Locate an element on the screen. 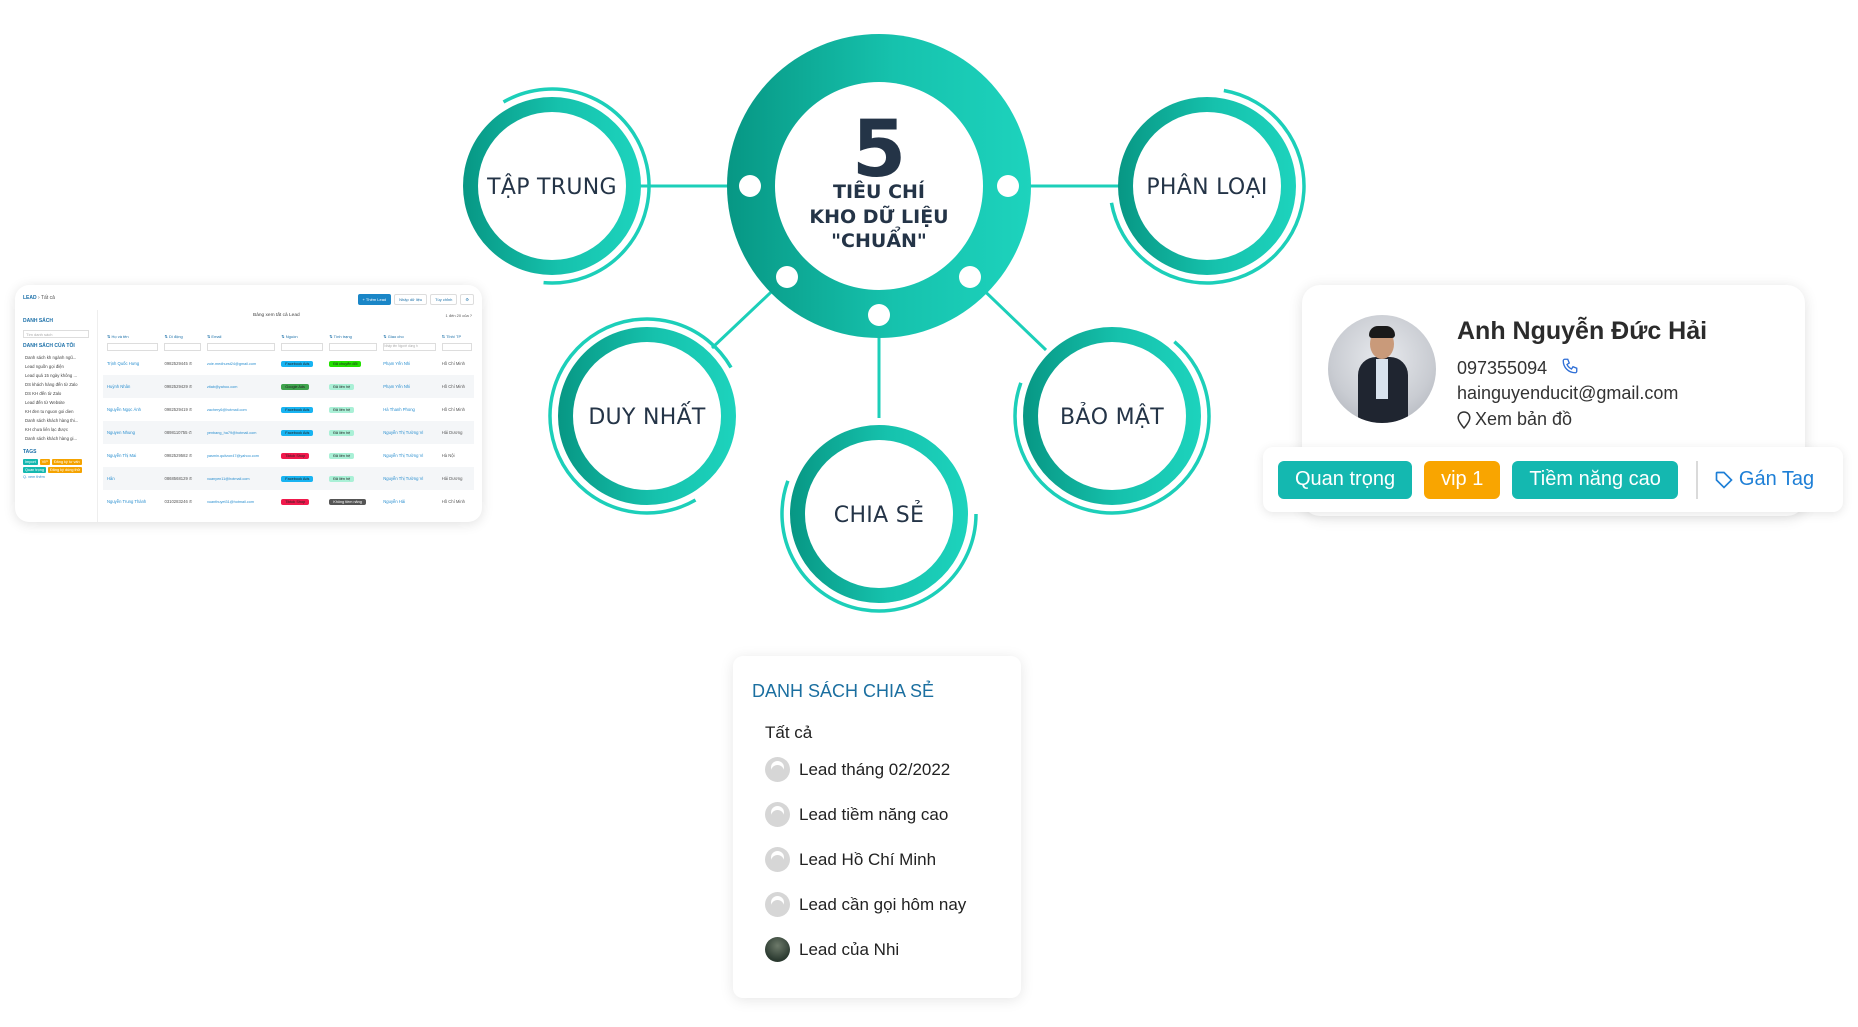  list-item: KH đen tu nguon goi dien is located at coordinates (56, 411).